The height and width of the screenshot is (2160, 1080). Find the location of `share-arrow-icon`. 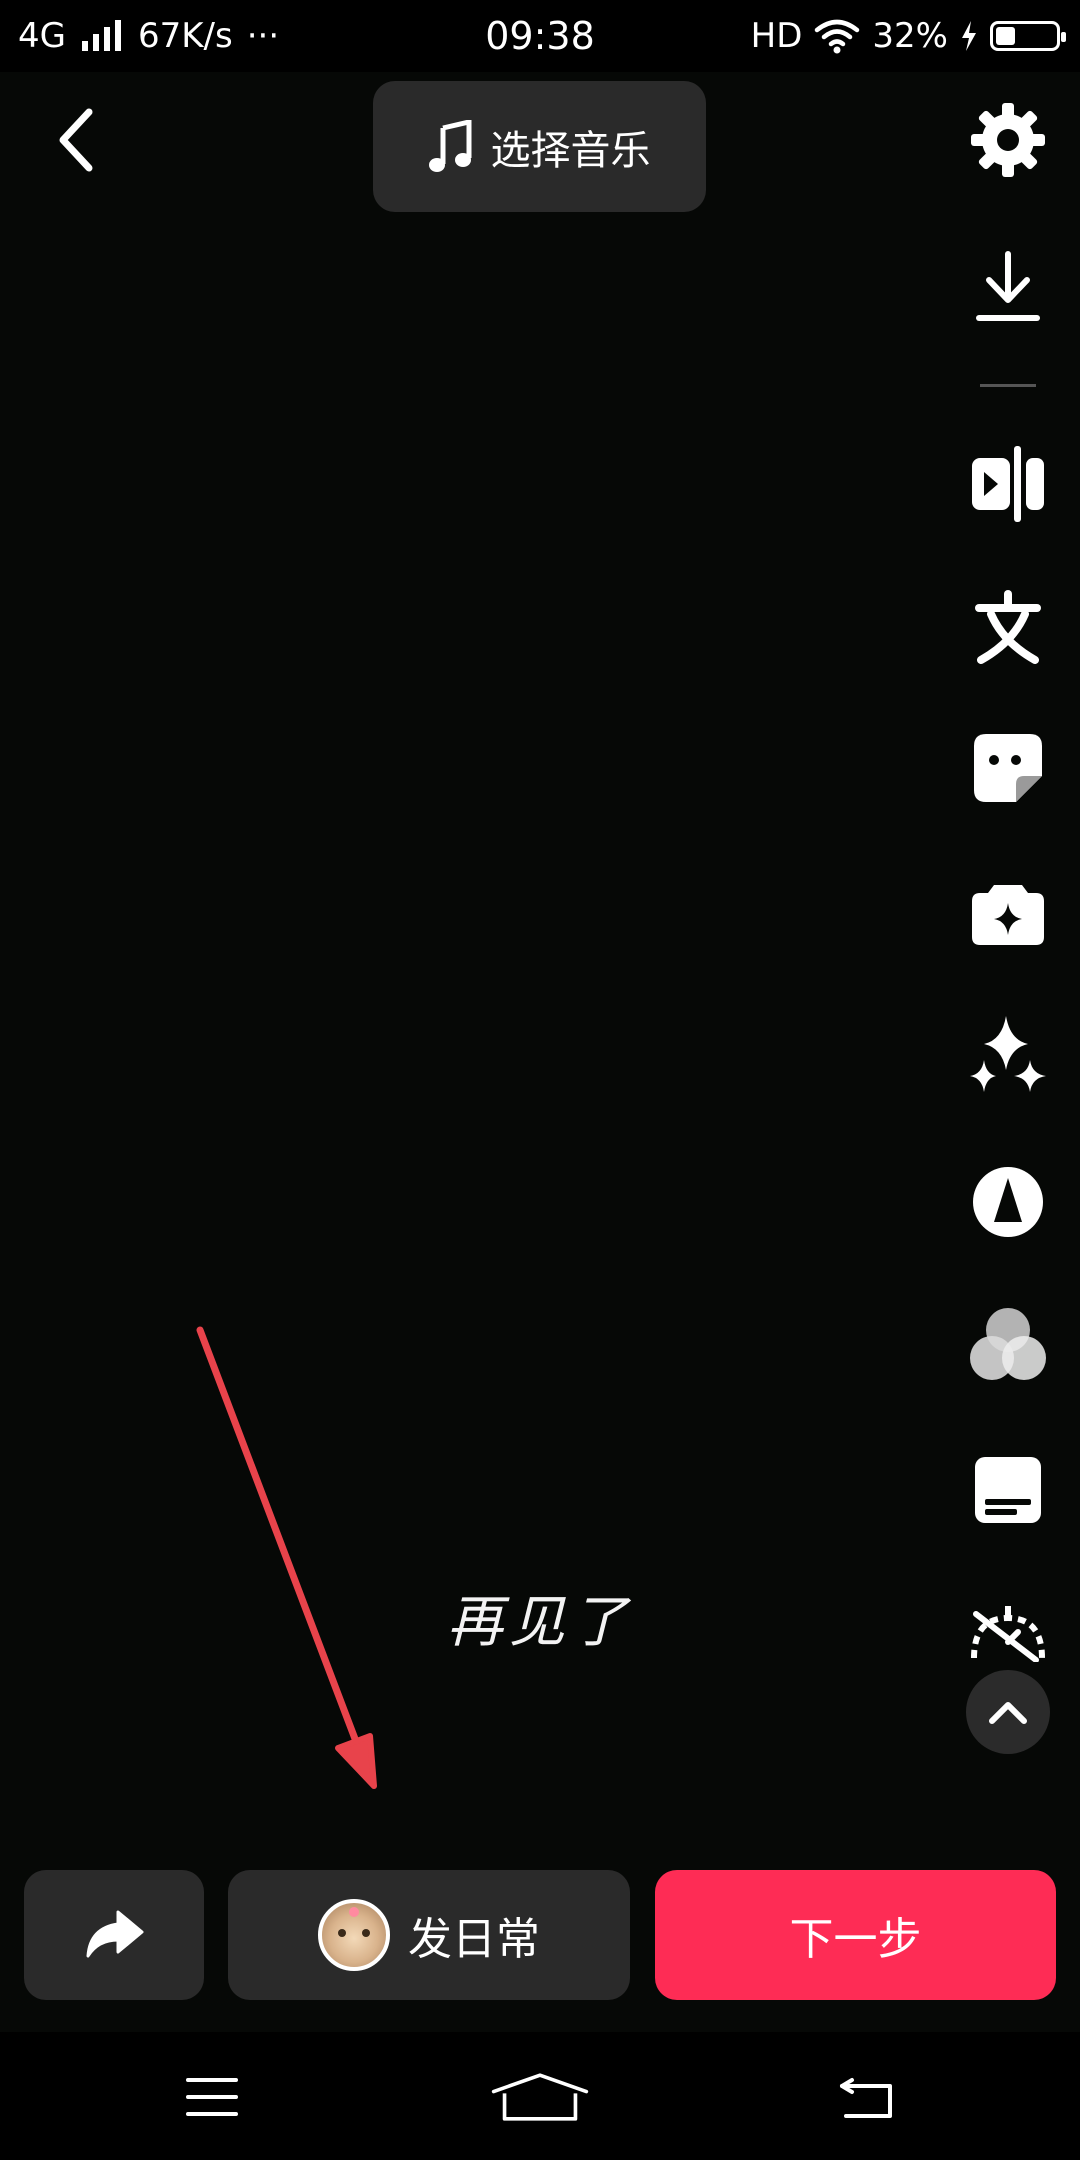

share-arrow-icon is located at coordinates (115, 1934).